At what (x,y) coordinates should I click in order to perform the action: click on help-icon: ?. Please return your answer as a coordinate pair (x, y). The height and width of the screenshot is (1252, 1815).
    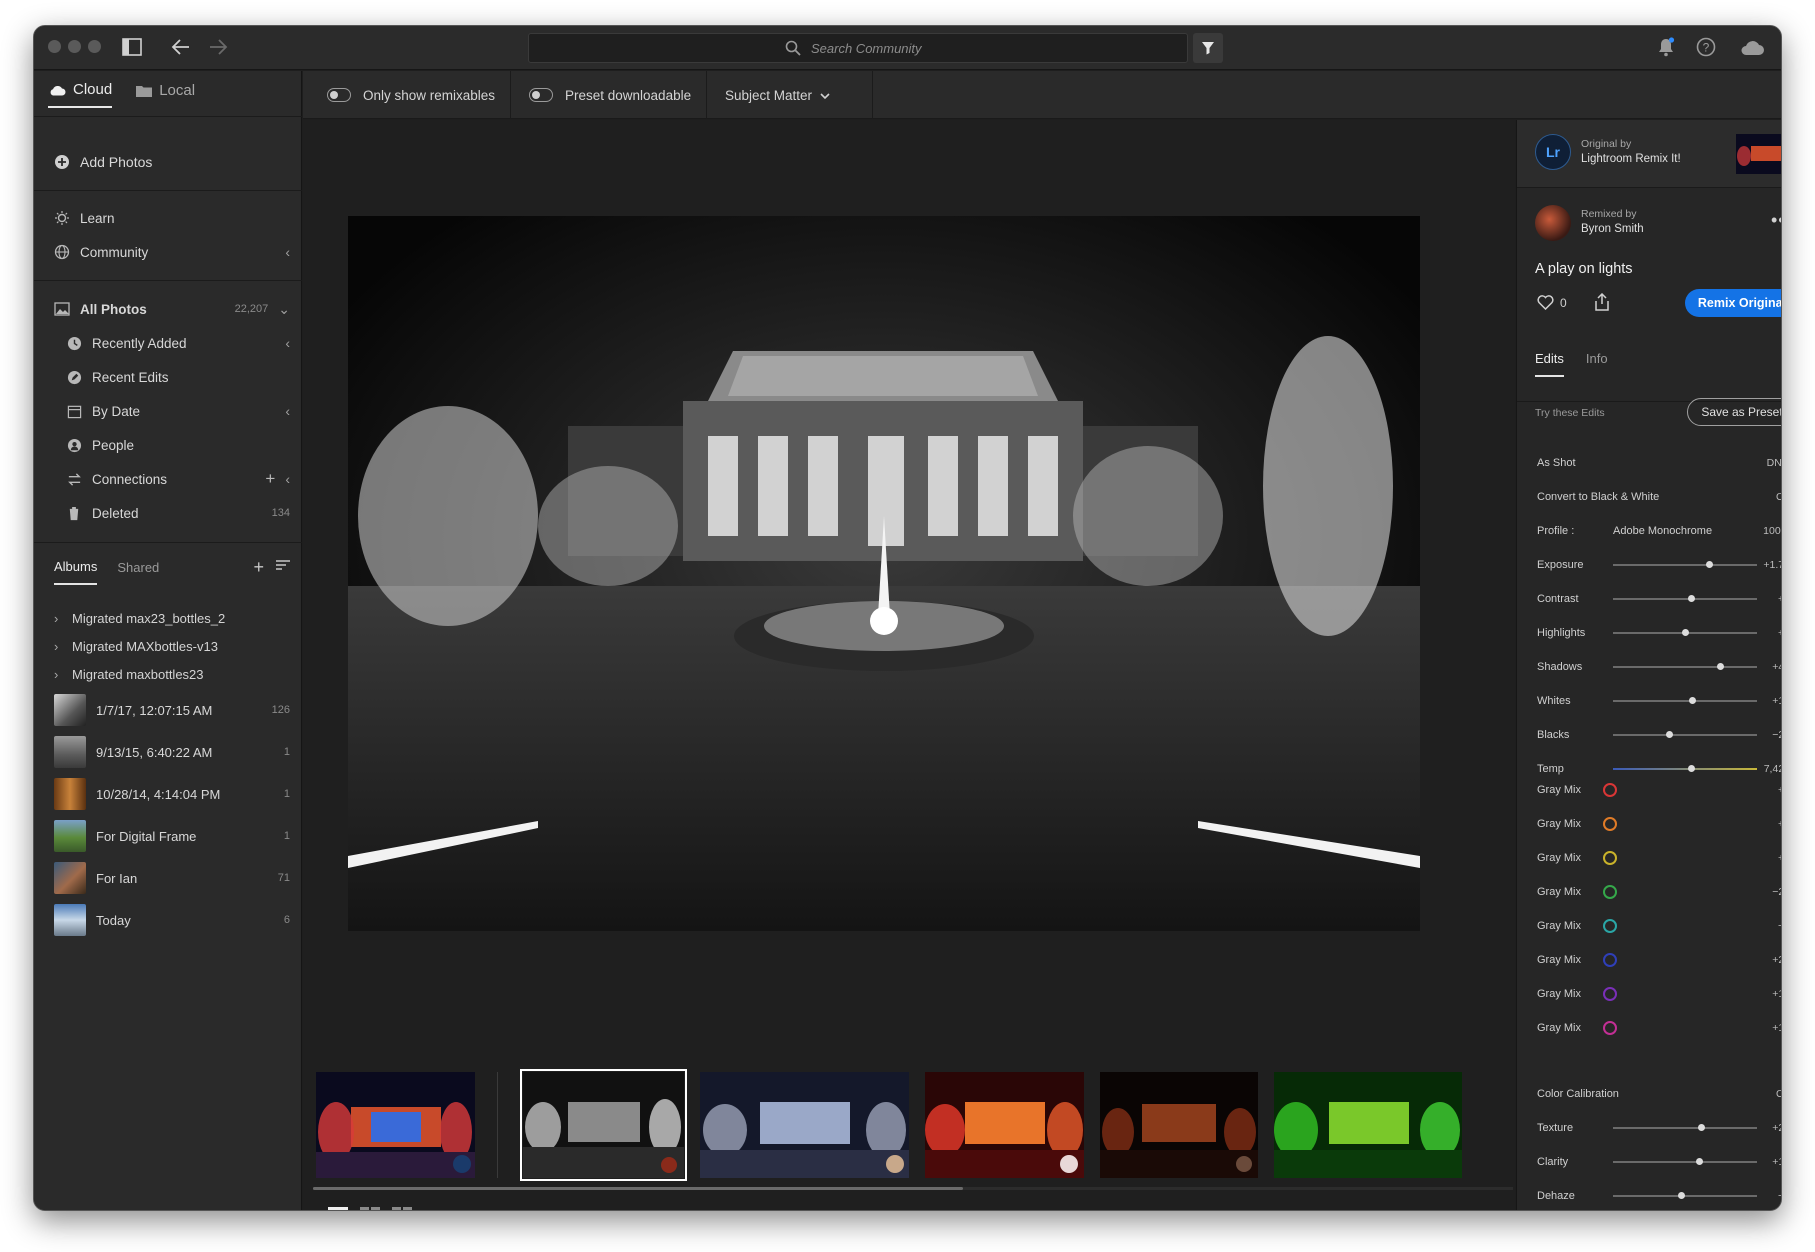
    Looking at the image, I should click on (1706, 49).